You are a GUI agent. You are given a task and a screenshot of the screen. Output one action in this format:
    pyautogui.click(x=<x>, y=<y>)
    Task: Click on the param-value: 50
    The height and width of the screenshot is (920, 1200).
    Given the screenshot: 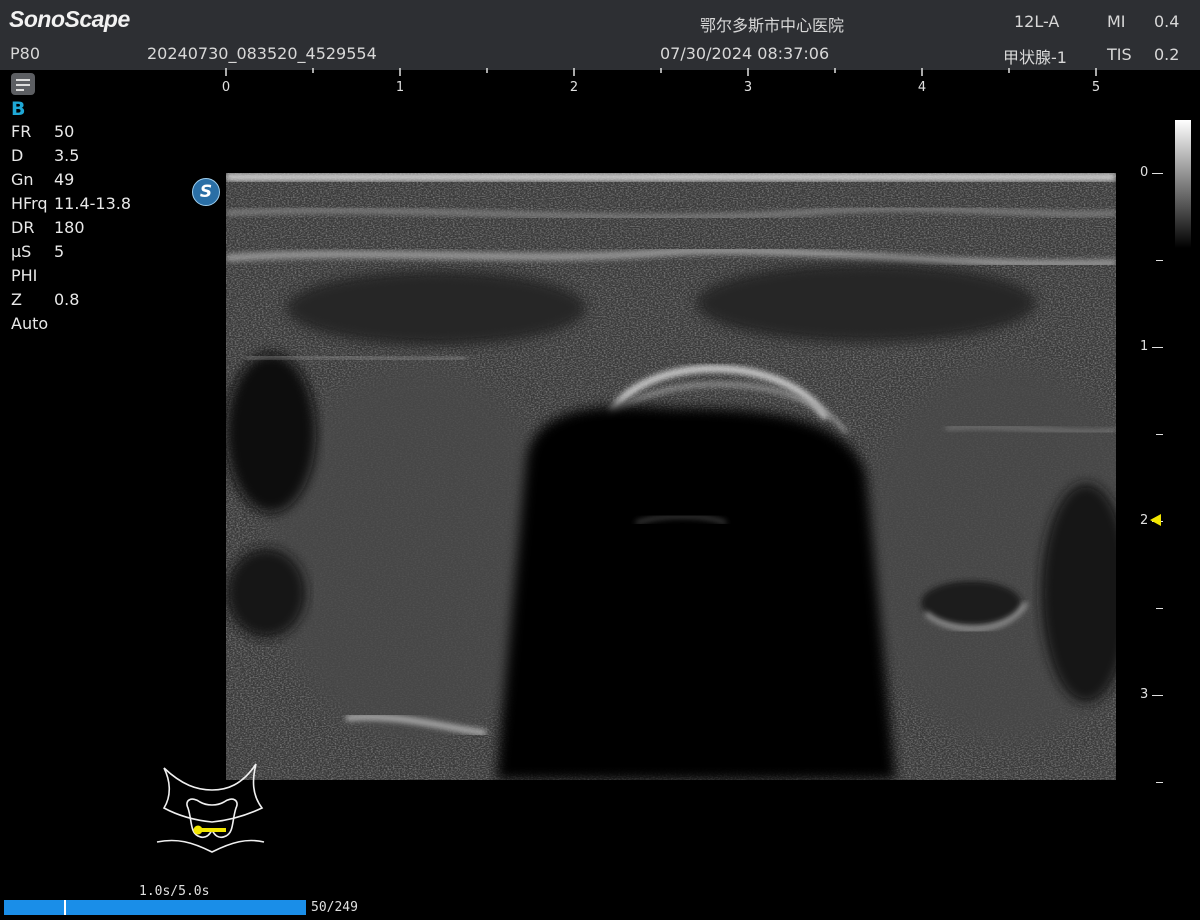 What is the action you would take?
    pyautogui.click(x=64, y=131)
    